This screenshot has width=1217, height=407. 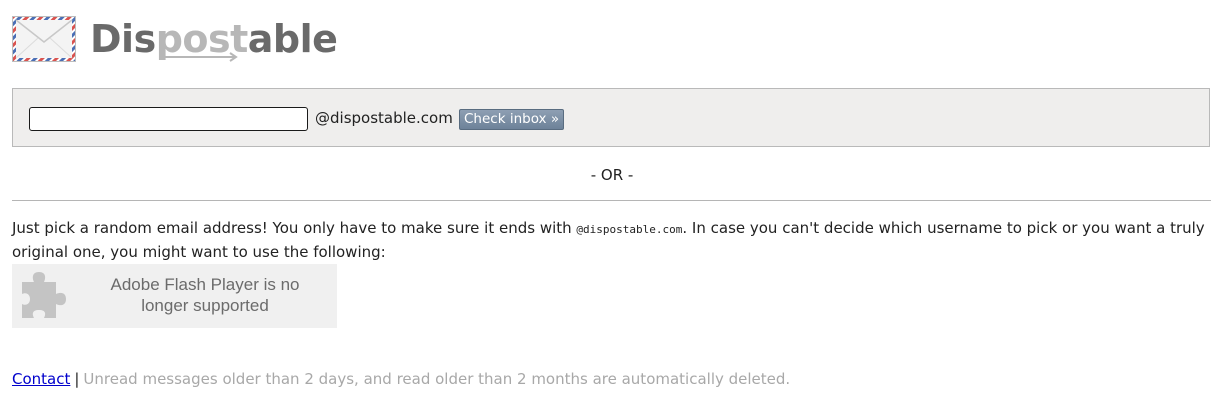 What do you see at coordinates (44, 295) in the screenshot?
I see `puzzle-icon` at bounding box center [44, 295].